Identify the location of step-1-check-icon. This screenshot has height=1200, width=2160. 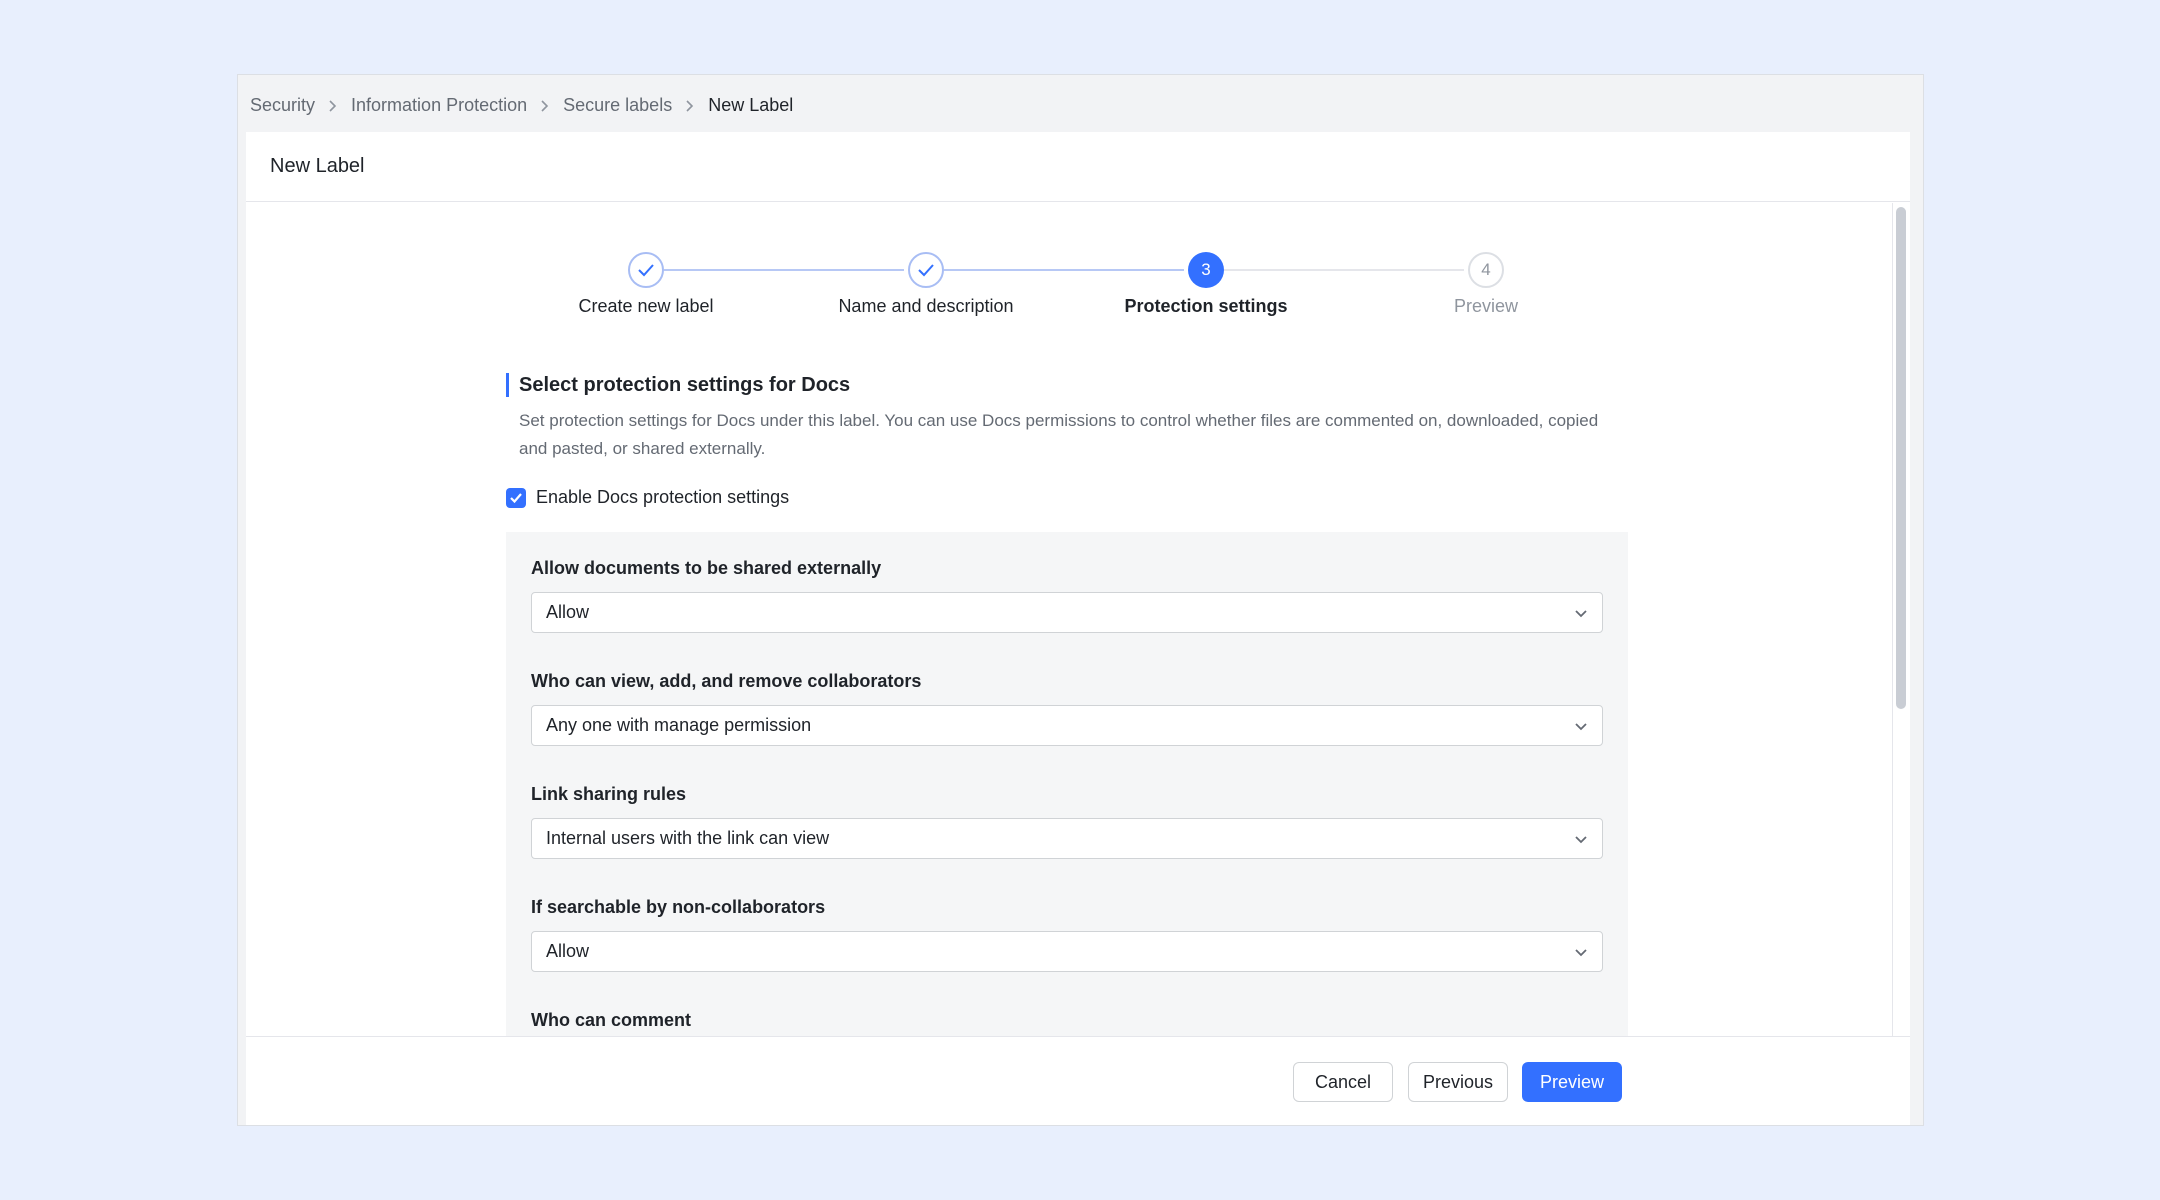
(646, 270).